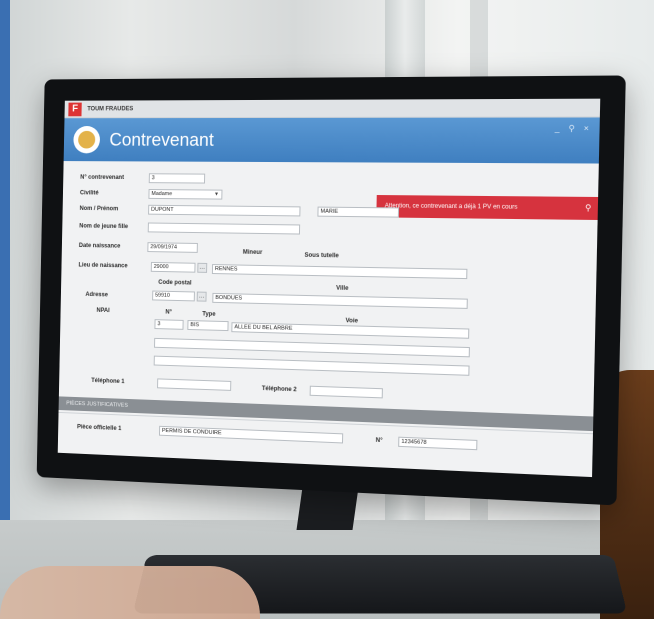 The image size is (654, 619). I want to click on nom-field: DUPONT, so click(224, 211).